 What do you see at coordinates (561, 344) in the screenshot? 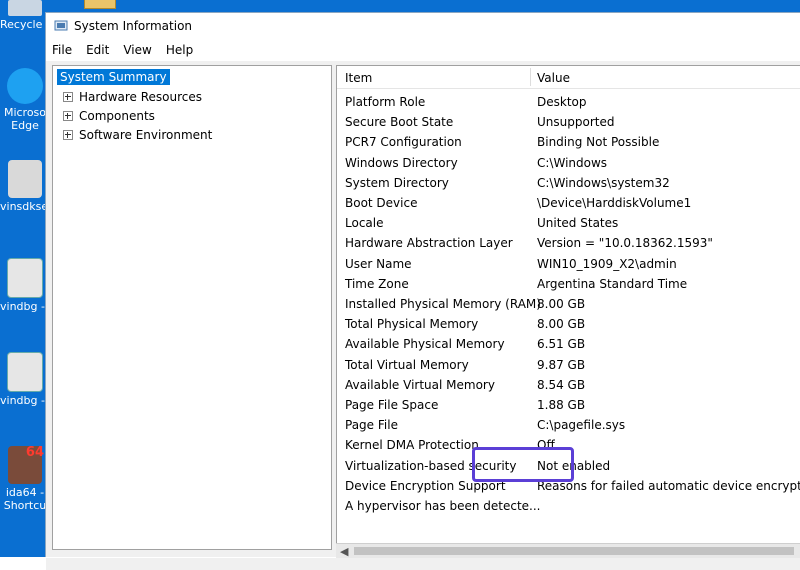
I see `row-value: 6.51 GB` at bounding box center [561, 344].